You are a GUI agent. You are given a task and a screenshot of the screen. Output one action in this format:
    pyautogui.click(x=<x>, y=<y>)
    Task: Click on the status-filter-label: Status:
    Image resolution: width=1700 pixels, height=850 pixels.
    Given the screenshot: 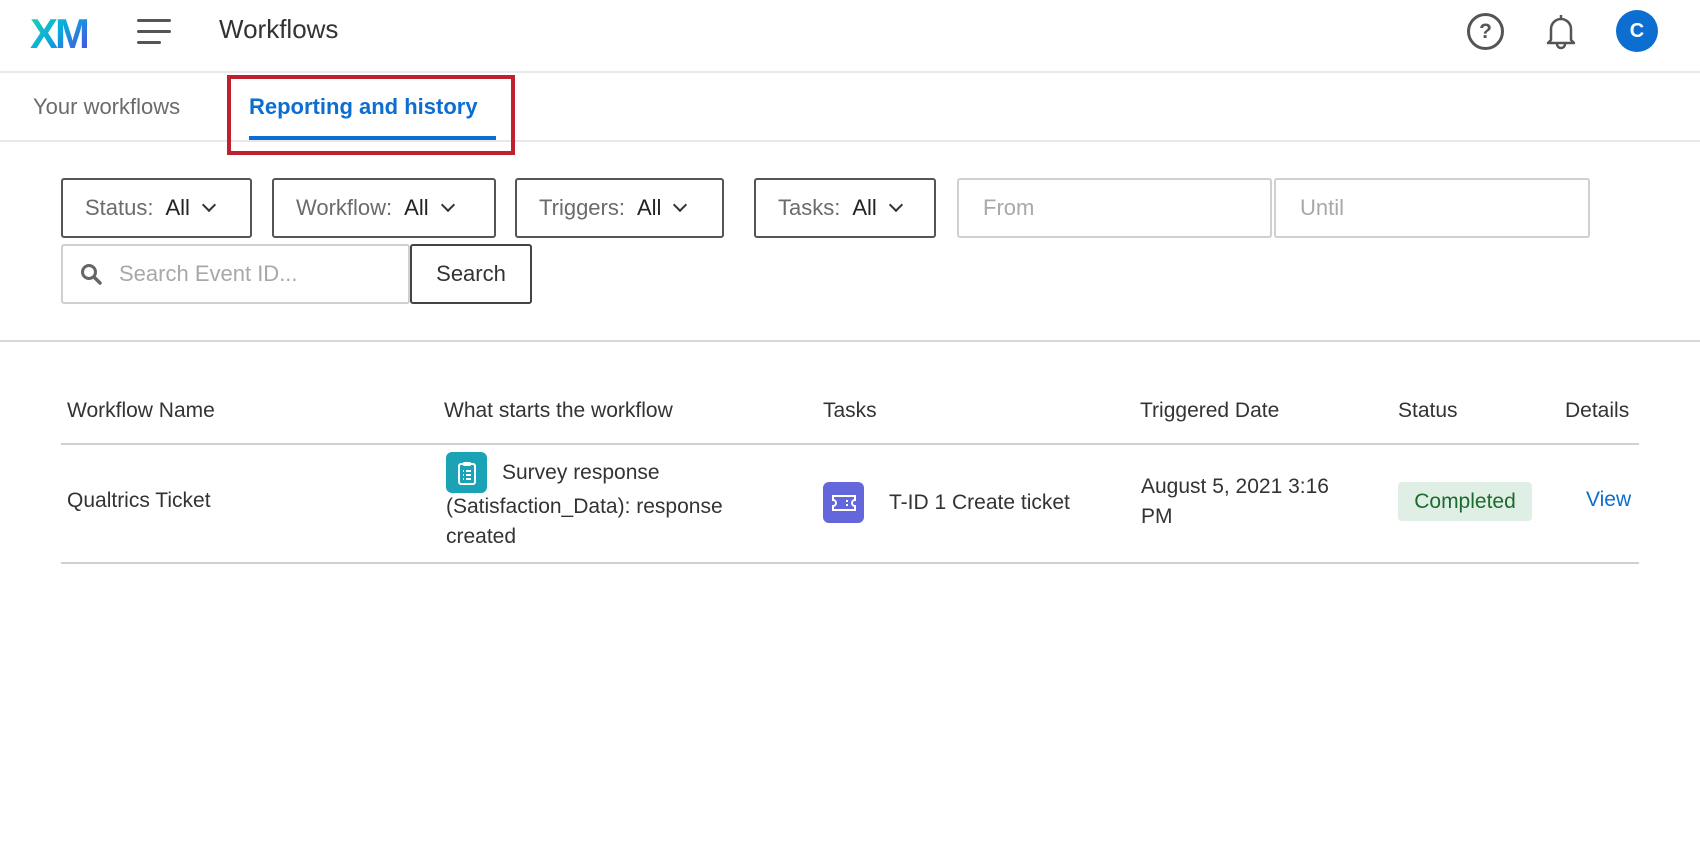 What is the action you would take?
    pyautogui.click(x=119, y=207)
    